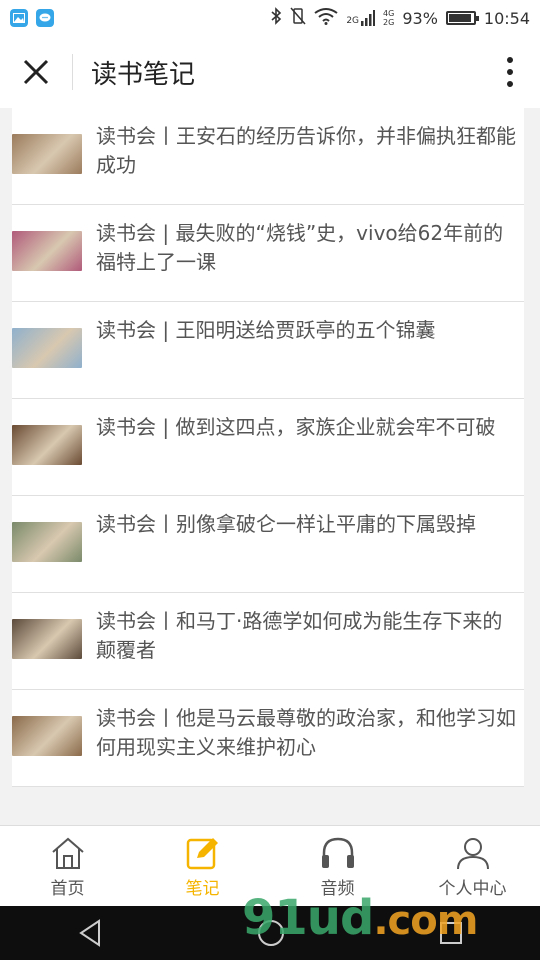  Describe the element at coordinates (400, 18) in the screenshot. I see `system-indicators: 2G 4G 2G 93% 10:54` at that location.